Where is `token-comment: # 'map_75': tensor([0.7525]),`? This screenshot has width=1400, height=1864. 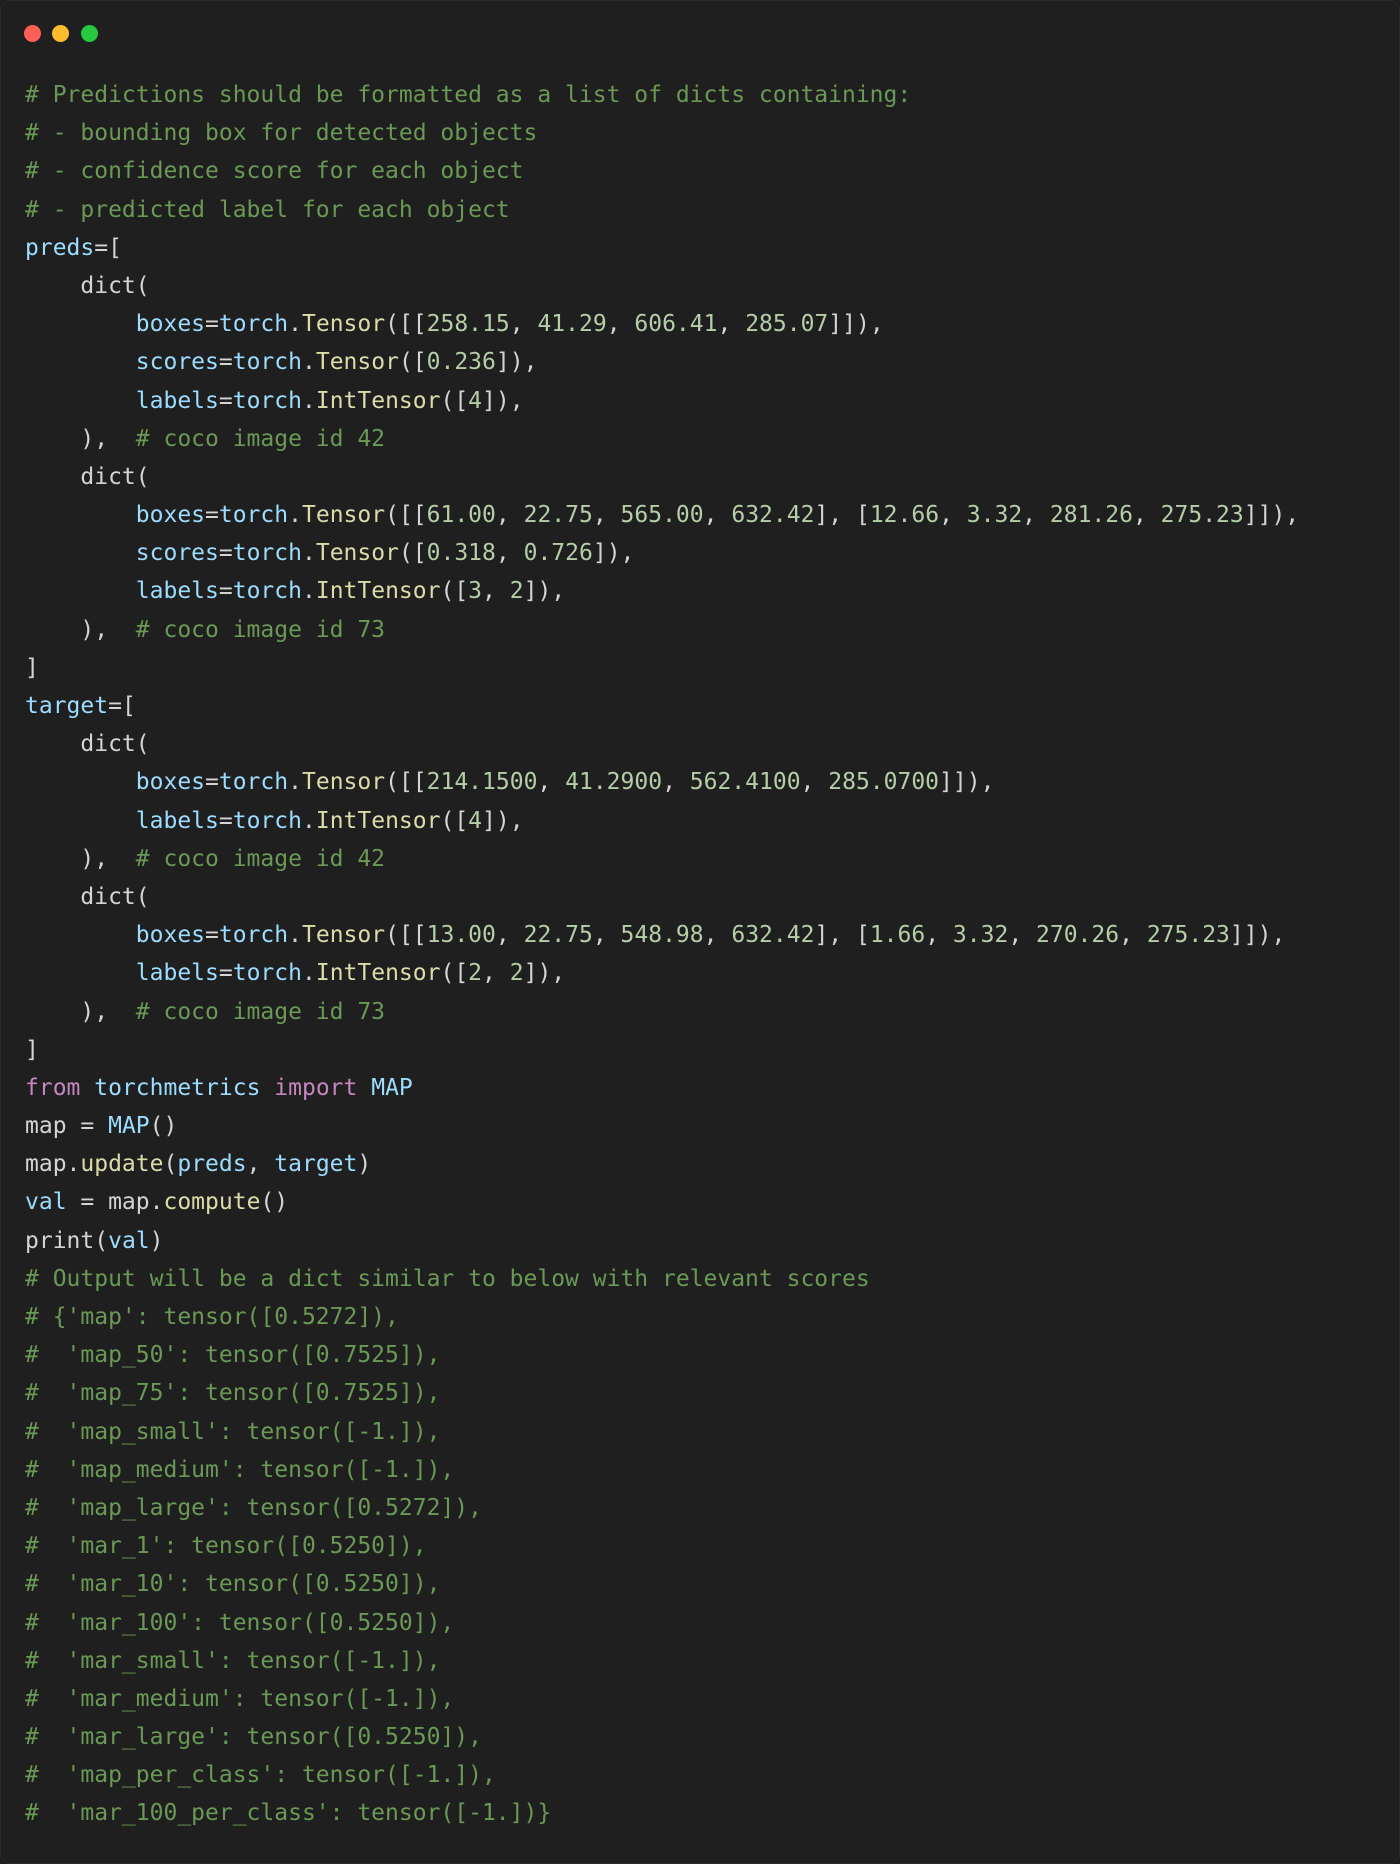
token-comment: # 'map_75': tensor([0.7525]), is located at coordinates (233, 1393).